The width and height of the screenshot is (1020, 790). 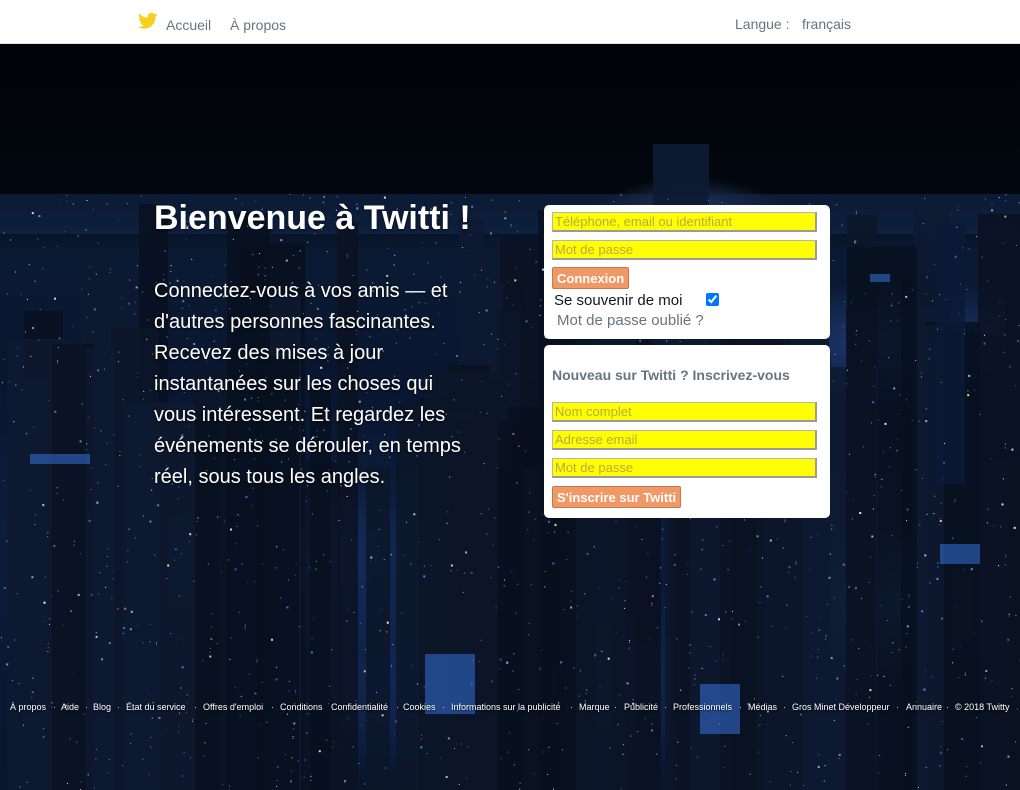 What do you see at coordinates (671, 375) in the screenshot?
I see `signup-title: Nouveau sur Twitti ? Inscrivez-vous` at bounding box center [671, 375].